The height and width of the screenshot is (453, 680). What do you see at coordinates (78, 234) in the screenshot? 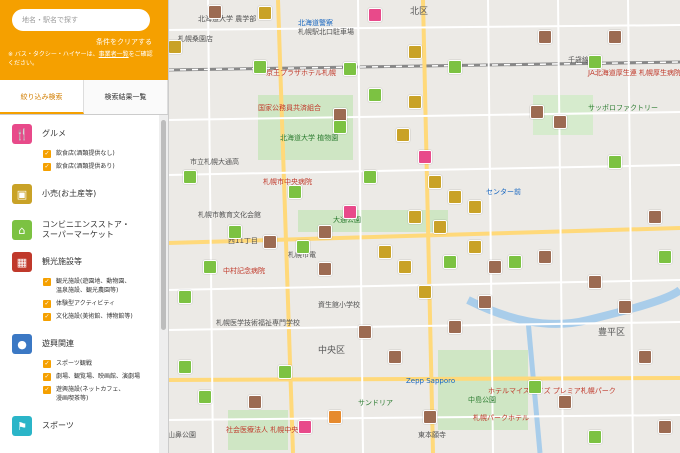
I see `category-label-line2: スーパーマーケット` at bounding box center [78, 234].